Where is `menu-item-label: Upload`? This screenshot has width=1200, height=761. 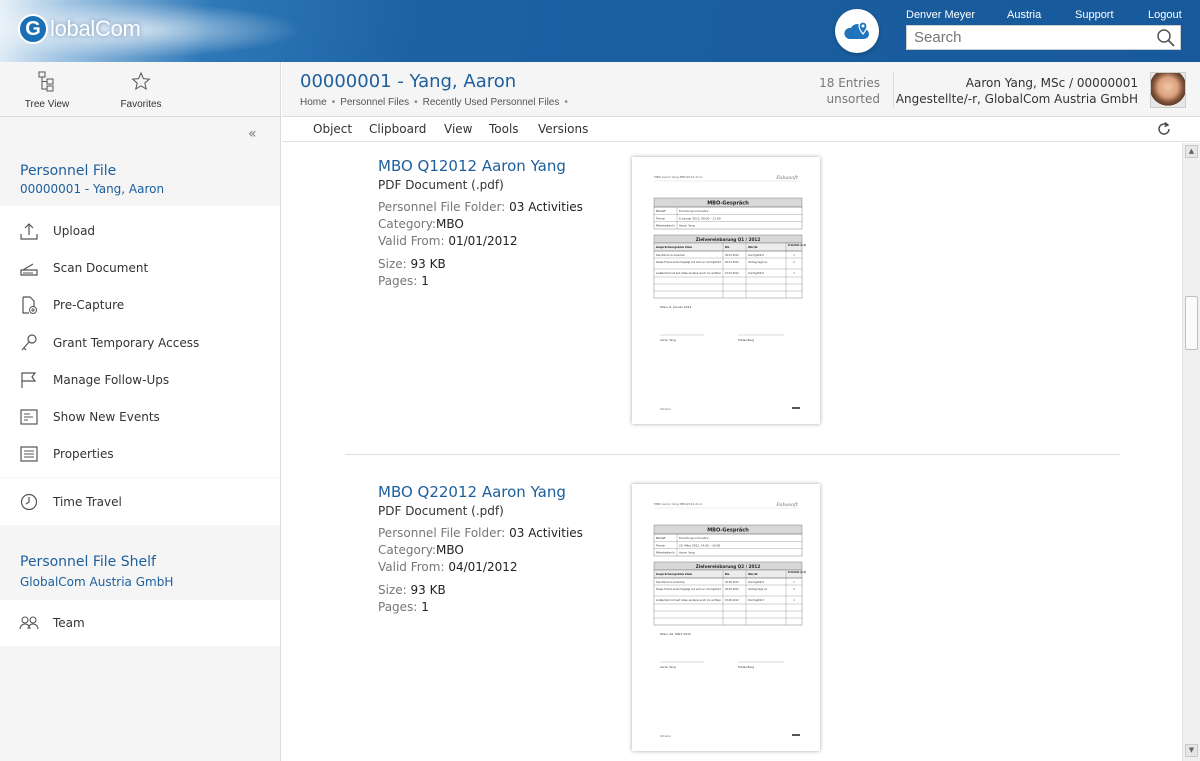
menu-item-label: Upload is located at coordinates (74, 230).